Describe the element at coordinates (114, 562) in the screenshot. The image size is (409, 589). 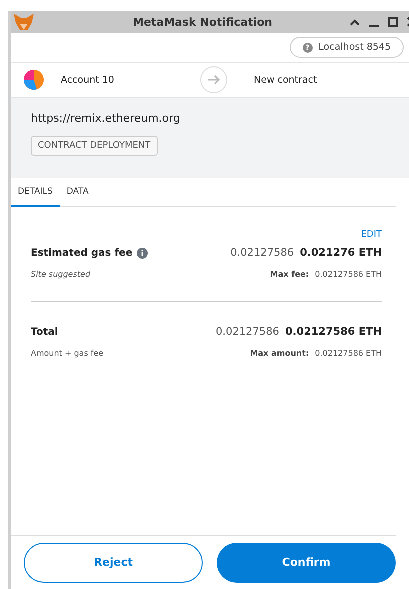
I see `reject-button: Reject` at that location.